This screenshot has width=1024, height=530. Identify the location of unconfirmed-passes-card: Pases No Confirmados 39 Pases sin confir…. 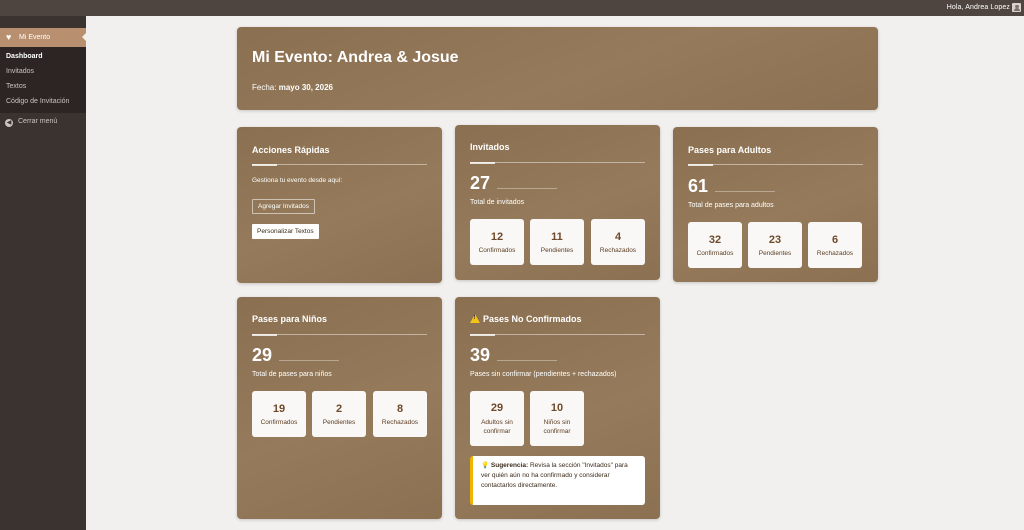
(557, 408).